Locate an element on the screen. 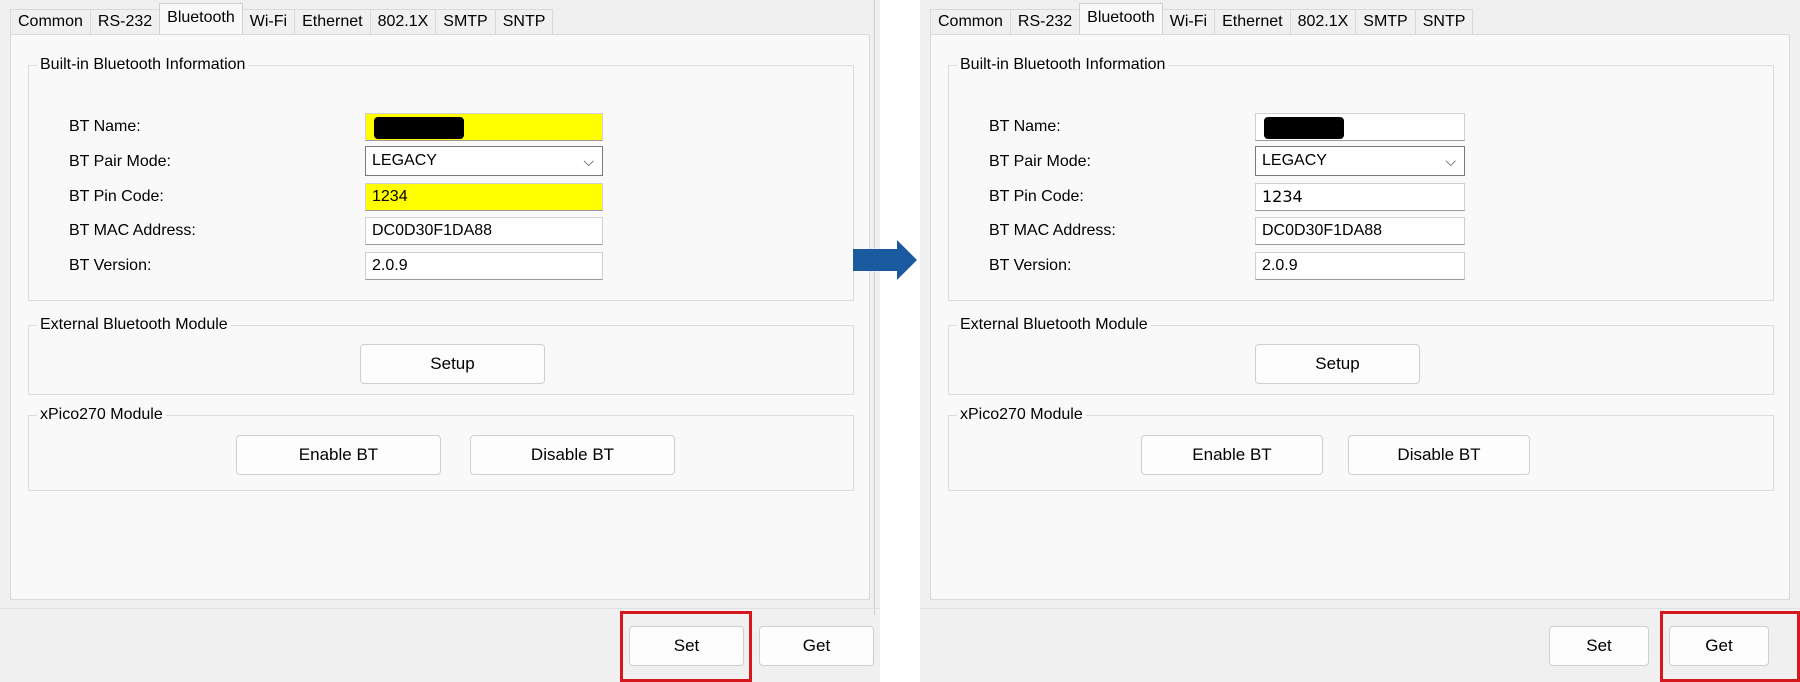 The image size is (1800, 682). arrow-right-icon is located at coordinates (885, 260).